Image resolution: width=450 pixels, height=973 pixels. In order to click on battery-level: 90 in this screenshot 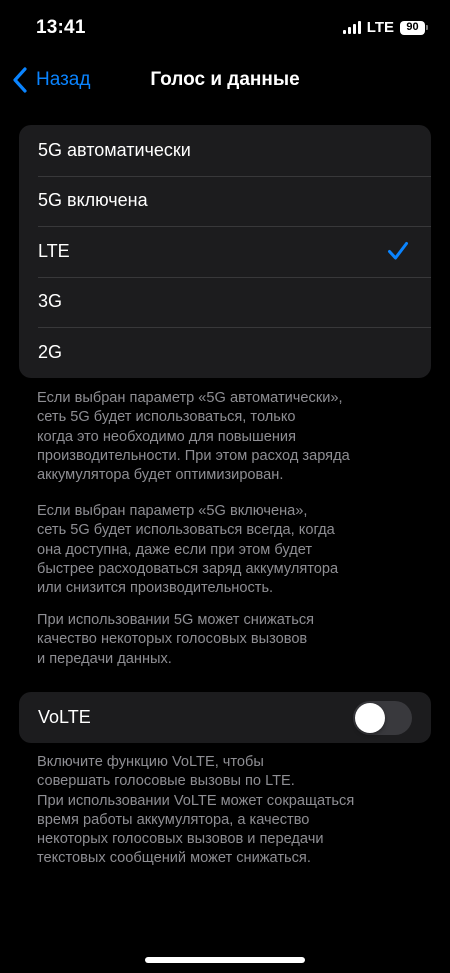, I will do `click(412, 27)`.